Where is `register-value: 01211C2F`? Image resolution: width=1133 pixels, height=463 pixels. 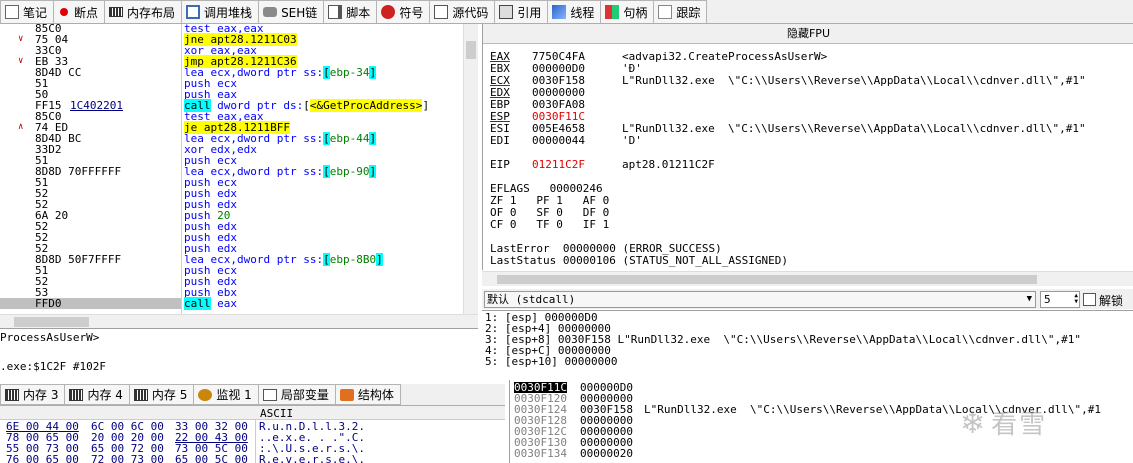 register-value: 01211C2F is located at coordinates (558, 165).